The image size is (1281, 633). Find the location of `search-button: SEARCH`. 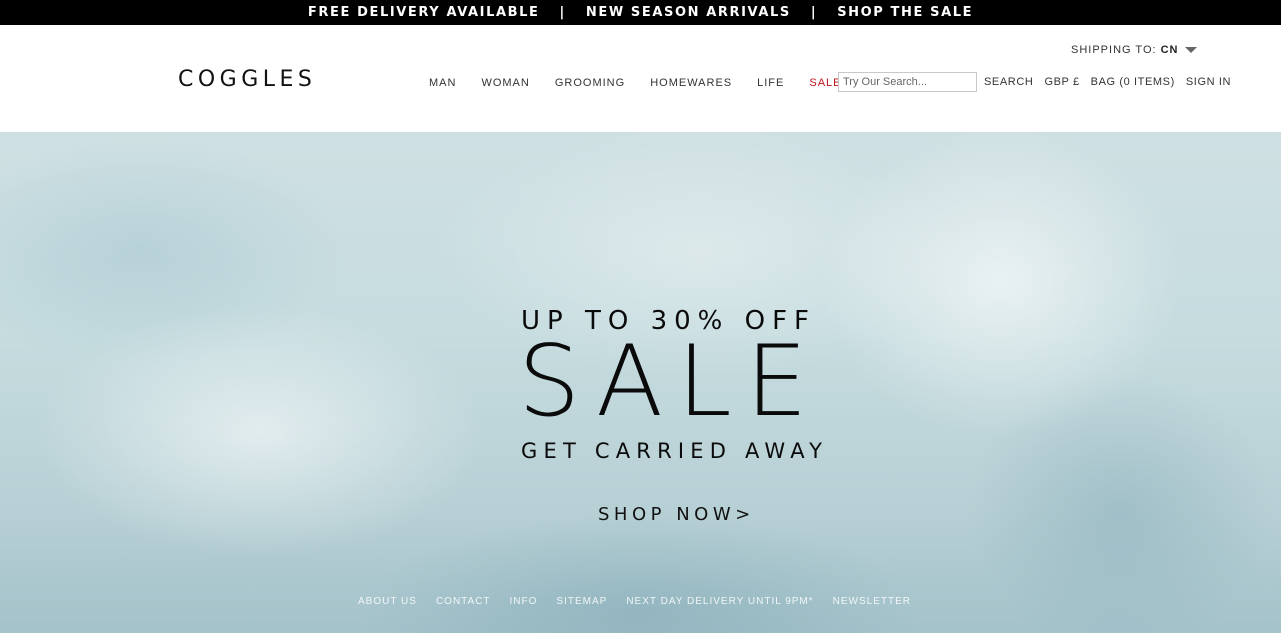

search-button: SEARCH is located at coordinates (1008, 82).